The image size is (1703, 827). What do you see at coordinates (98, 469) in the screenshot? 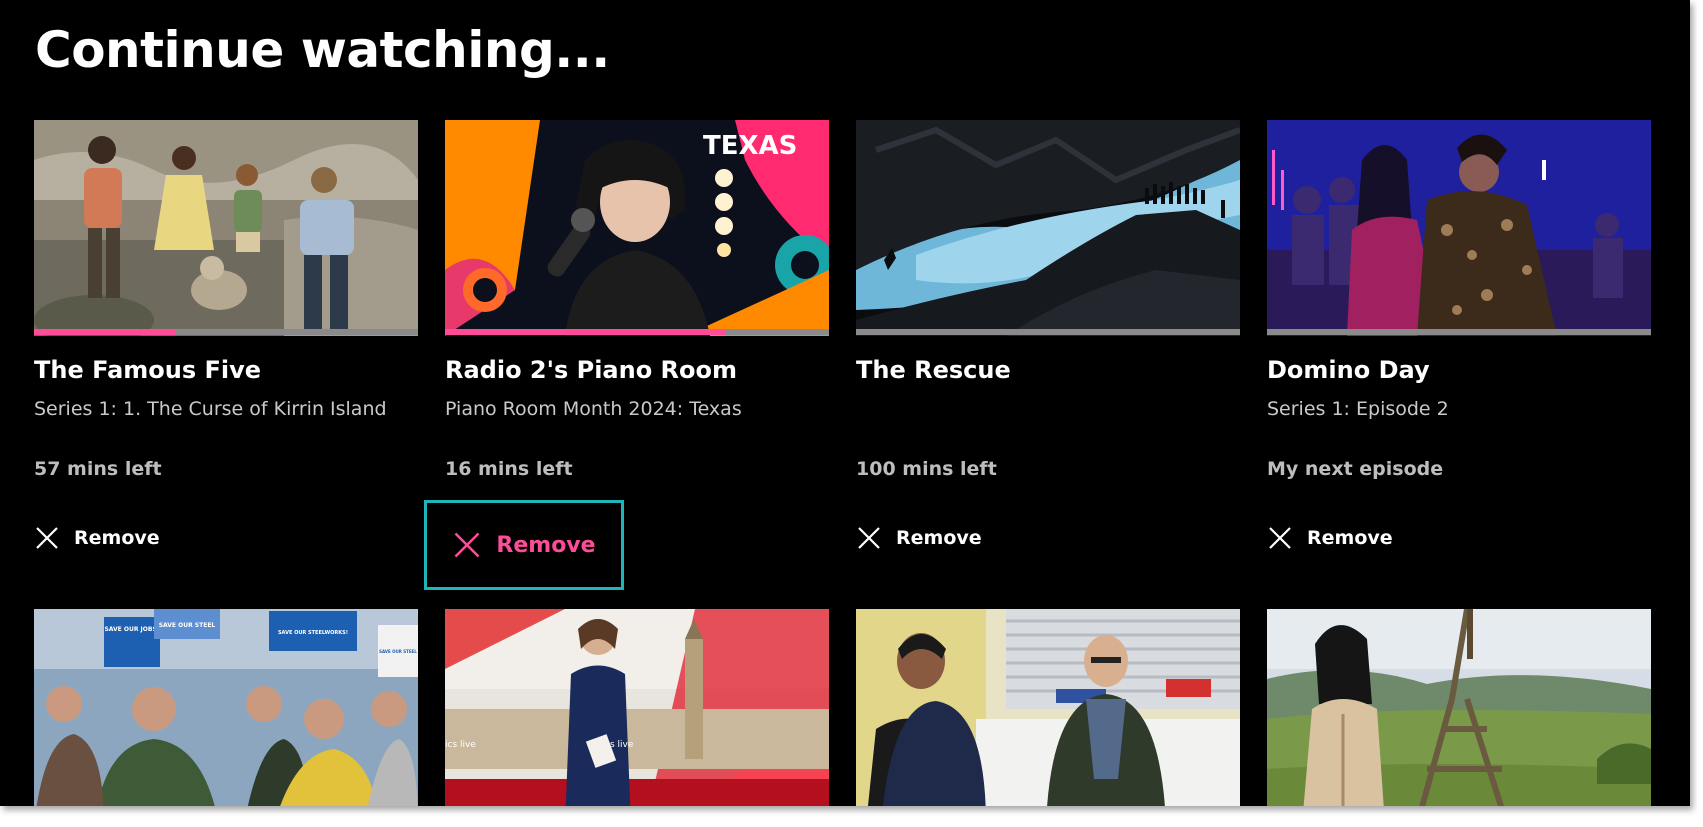
I see `card-status: 57 mins left` at bounding box center [98, 469].